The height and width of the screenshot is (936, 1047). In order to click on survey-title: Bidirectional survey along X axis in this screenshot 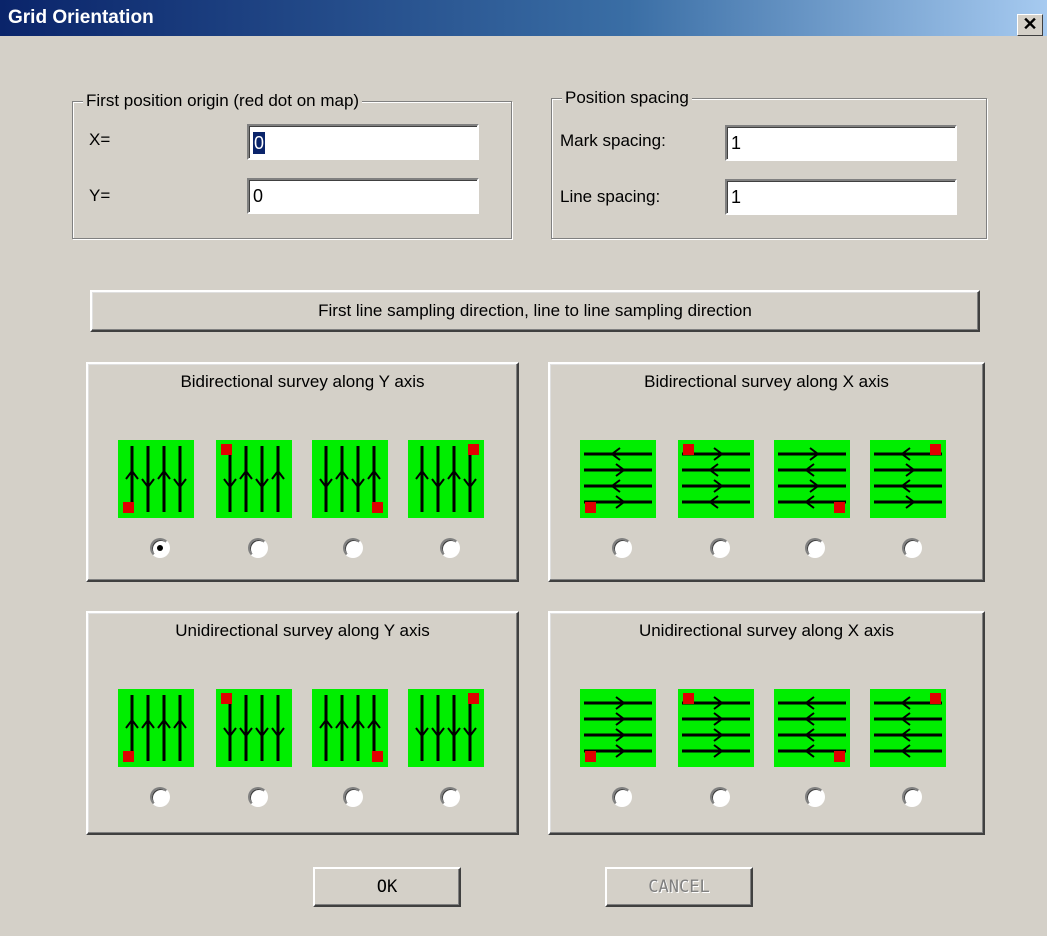, I will do `click(766, 381)`.